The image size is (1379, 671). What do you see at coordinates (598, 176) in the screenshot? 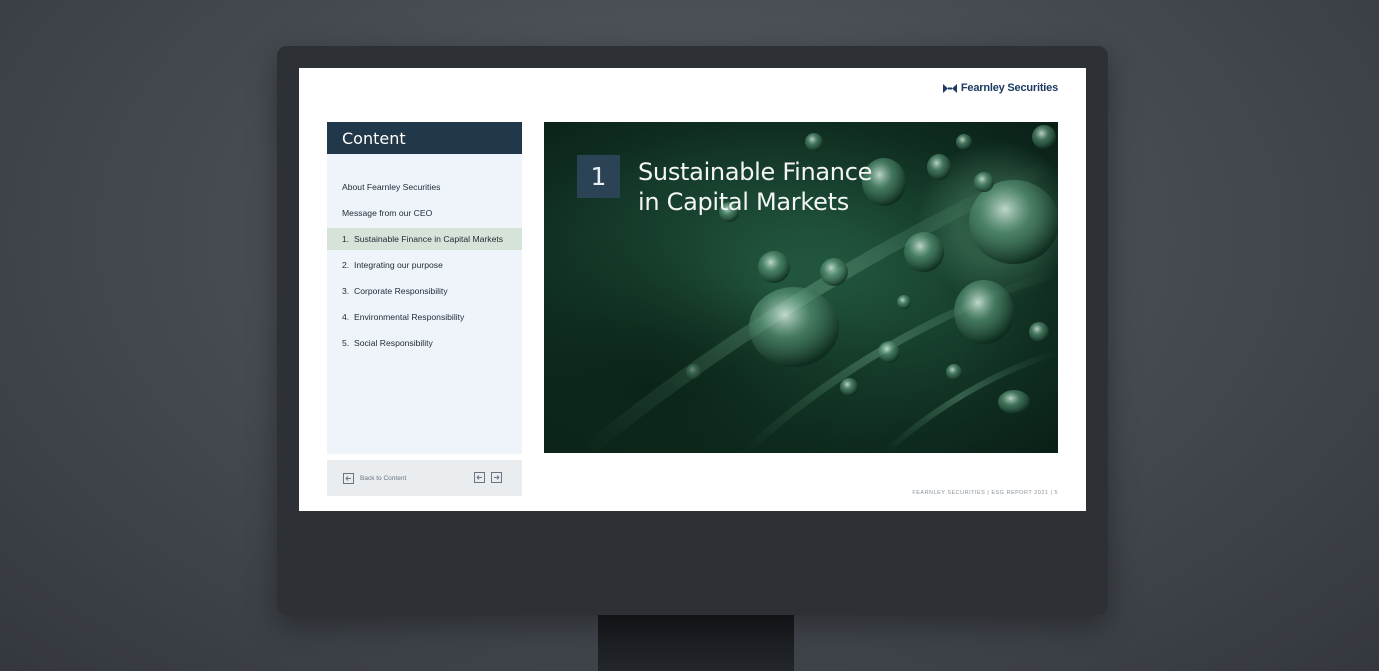
I see `chapter-number: 1` at bounding box center [598, 176].